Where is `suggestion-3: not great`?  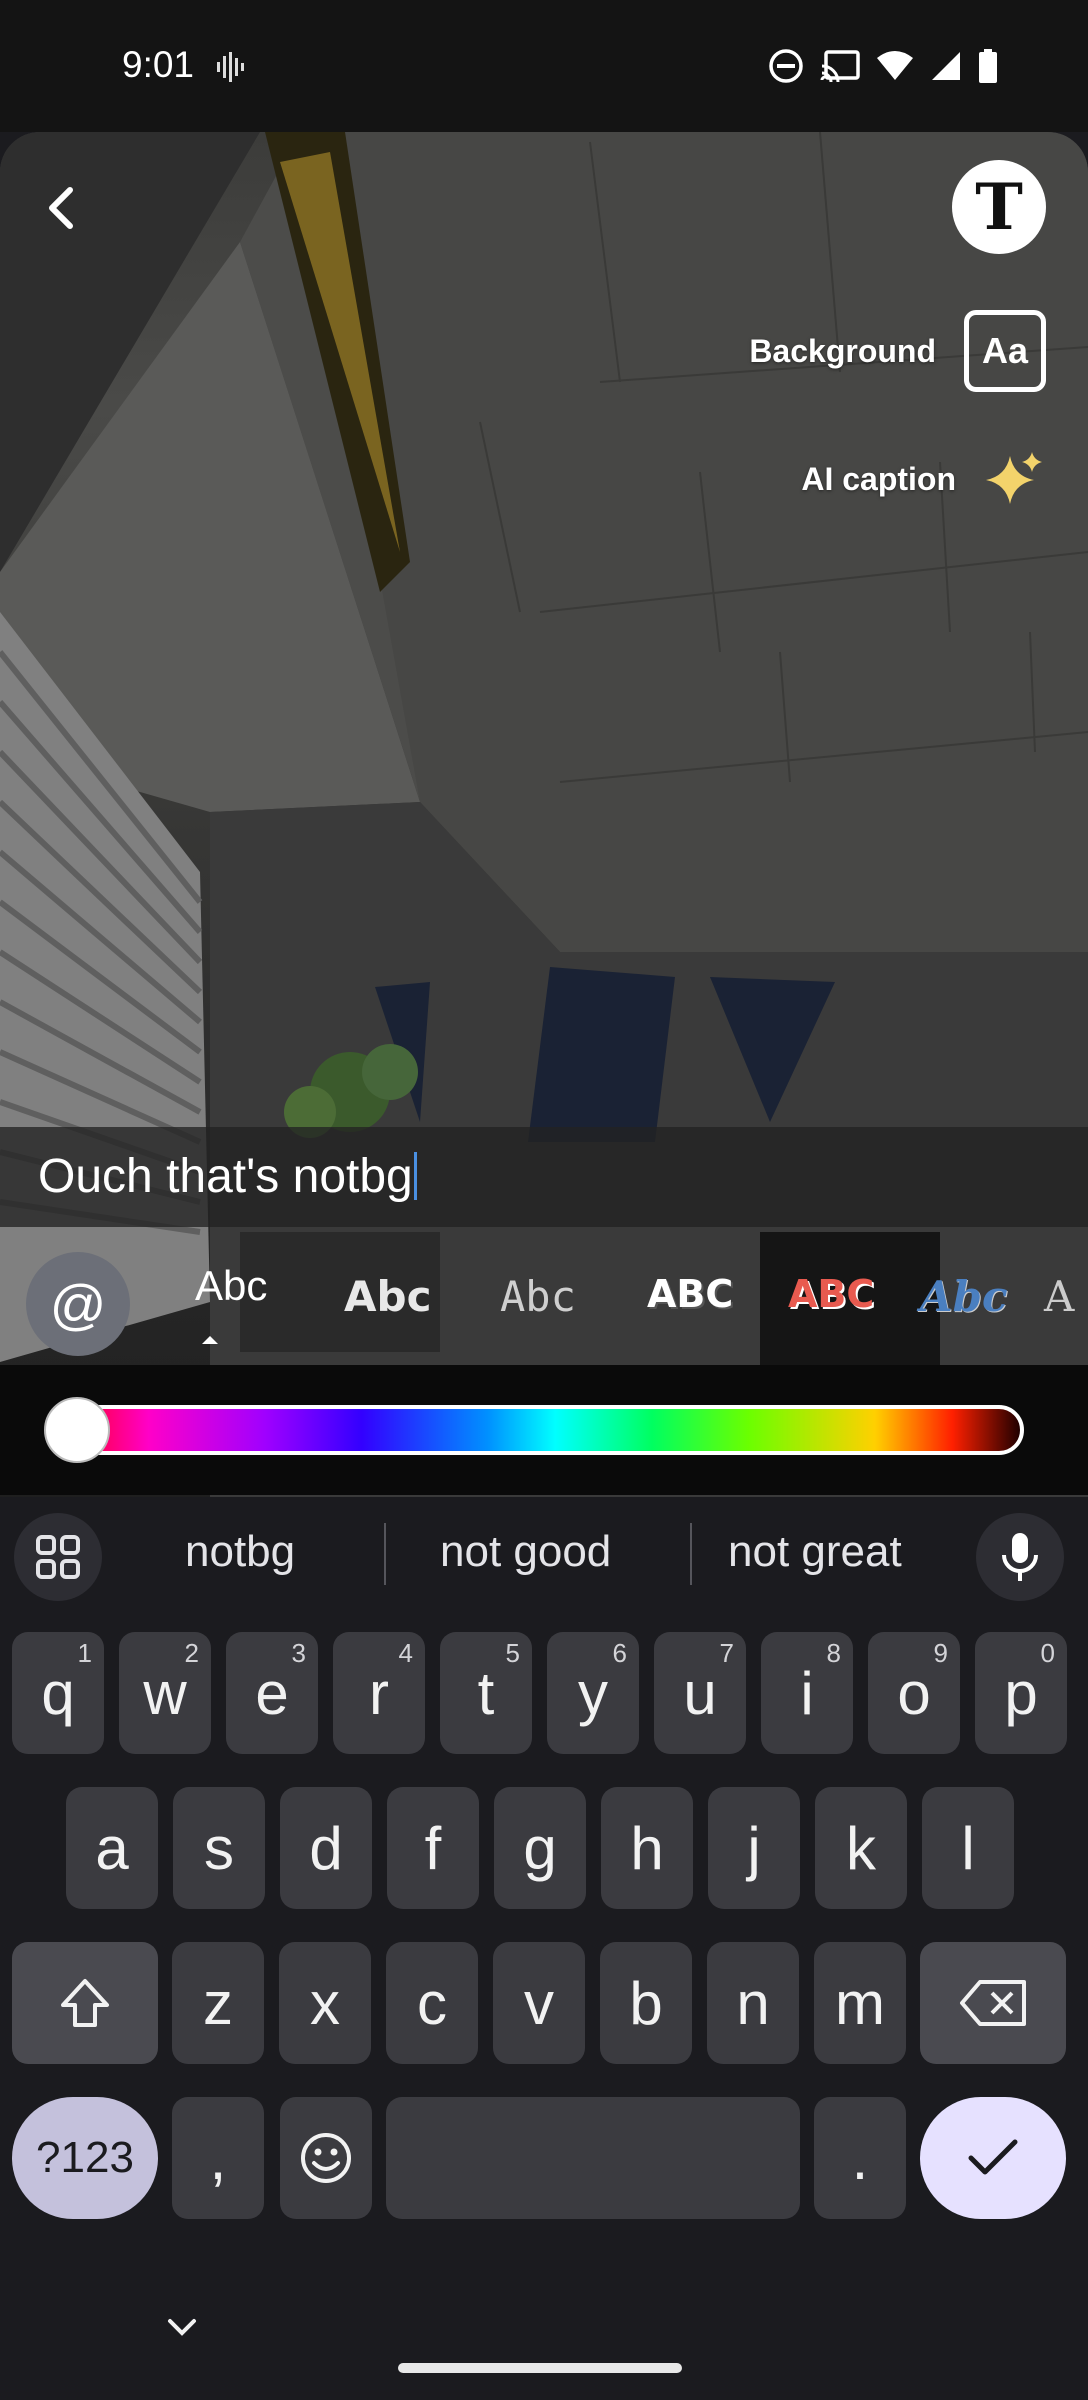 suggestion-3: not great is located at coordinates (815, 1552).